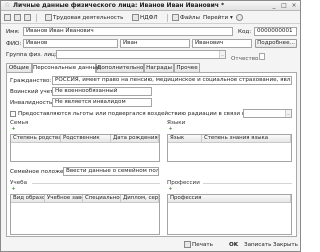 Image resolution: width=320 pixels, height=252 pixels. What do you see at coordinates (159, 67) in the screenshot?
I see `tab-awards: Награды` at bounding box center [159, 67].